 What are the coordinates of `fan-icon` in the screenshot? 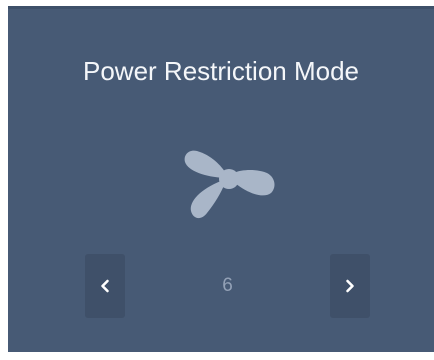 It's located at (229, 177).